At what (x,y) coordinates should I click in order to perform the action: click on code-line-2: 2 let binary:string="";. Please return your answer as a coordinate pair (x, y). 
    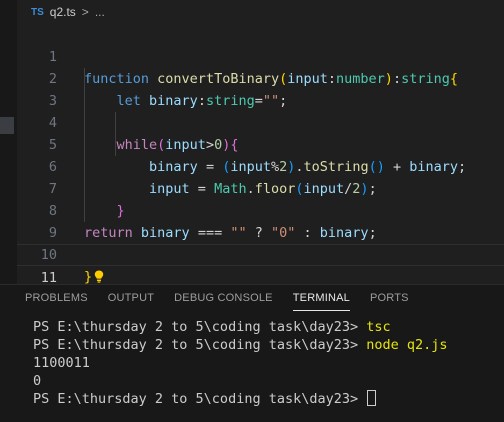
    Looking at the image, I should click on (260, 77).